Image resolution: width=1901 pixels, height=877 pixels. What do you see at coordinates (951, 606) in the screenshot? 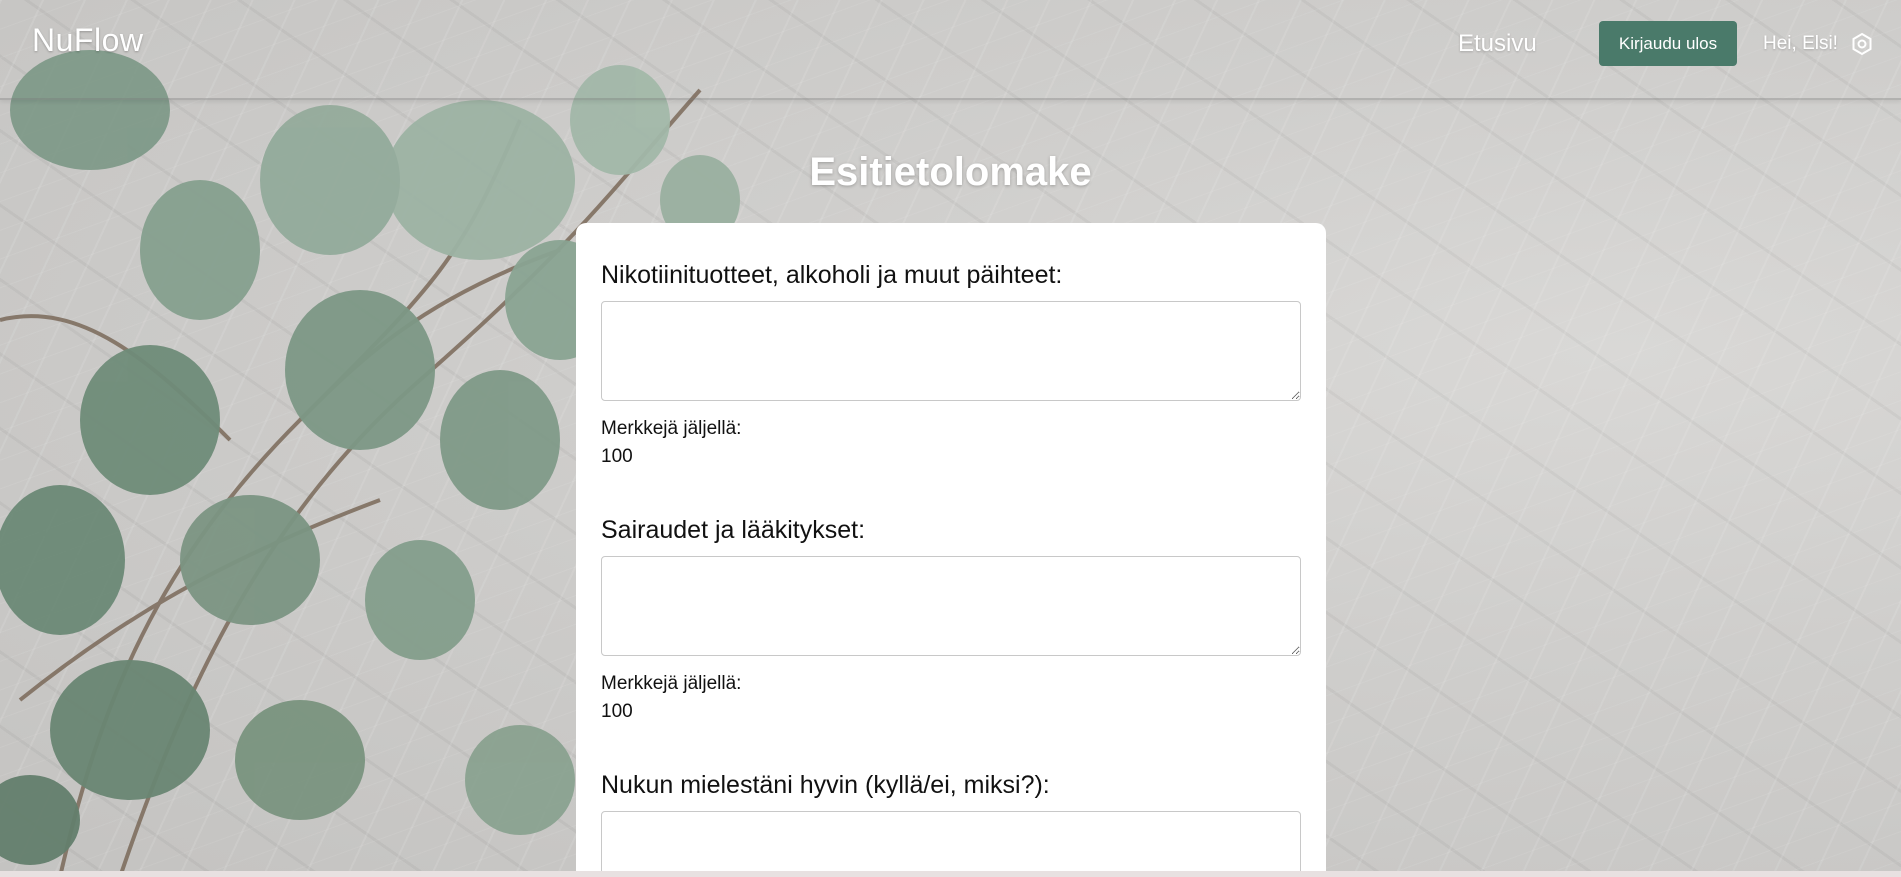
I see `illnesses-textarea` at bounding box center [951, 606].